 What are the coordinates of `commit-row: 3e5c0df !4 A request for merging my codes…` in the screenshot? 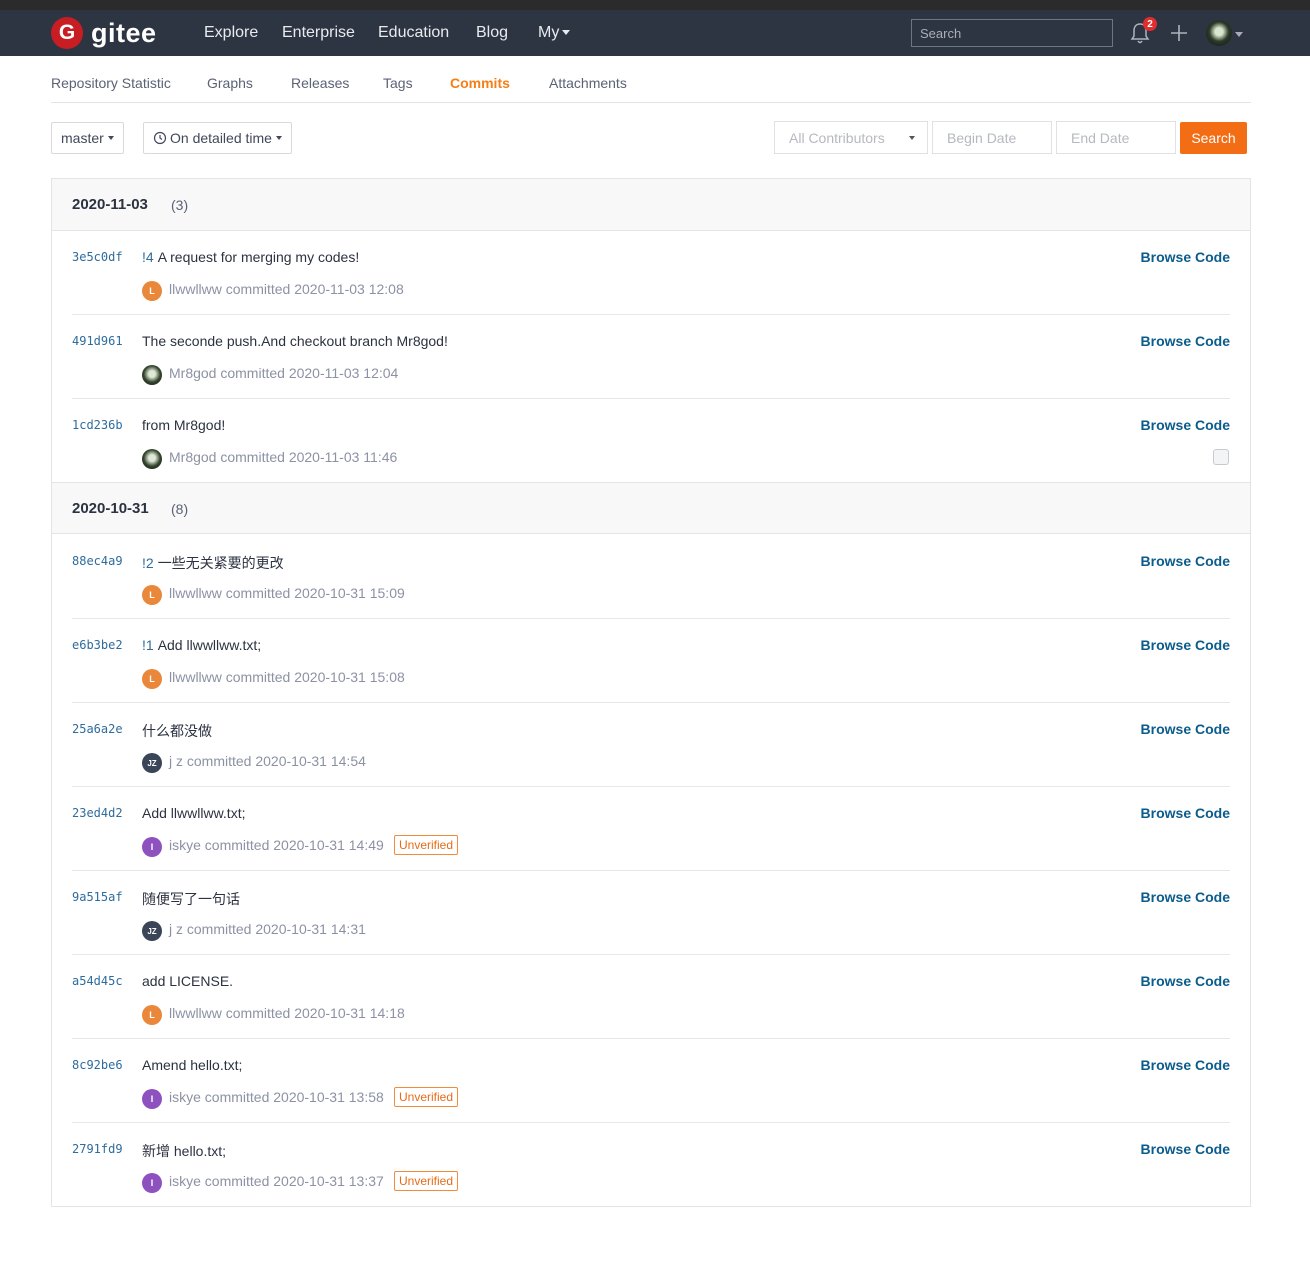 It's located at (651, 273).